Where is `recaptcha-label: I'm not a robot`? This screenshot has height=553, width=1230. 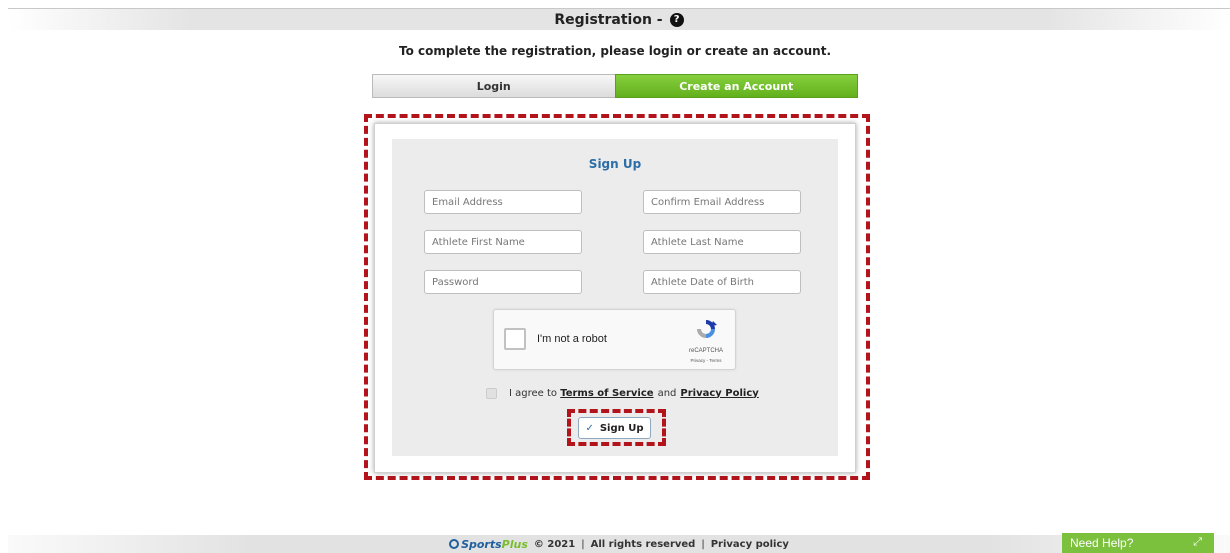
recaptcha-label: I'm not a robot is located at coordinates (572, 339).